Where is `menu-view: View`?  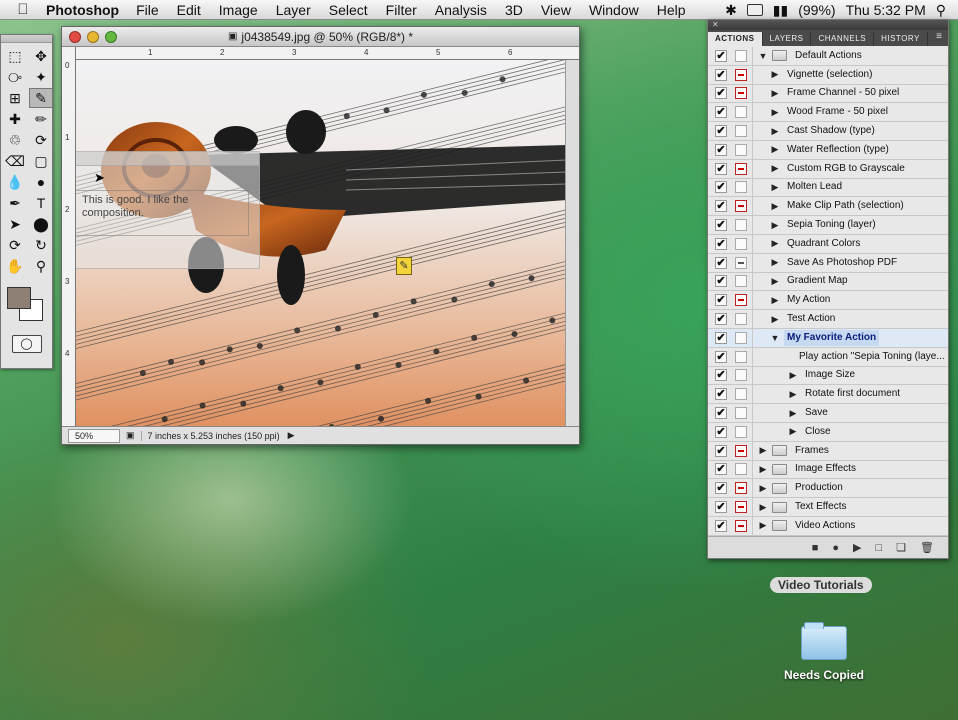
menu-view: View is located at coordinates (556, 10).